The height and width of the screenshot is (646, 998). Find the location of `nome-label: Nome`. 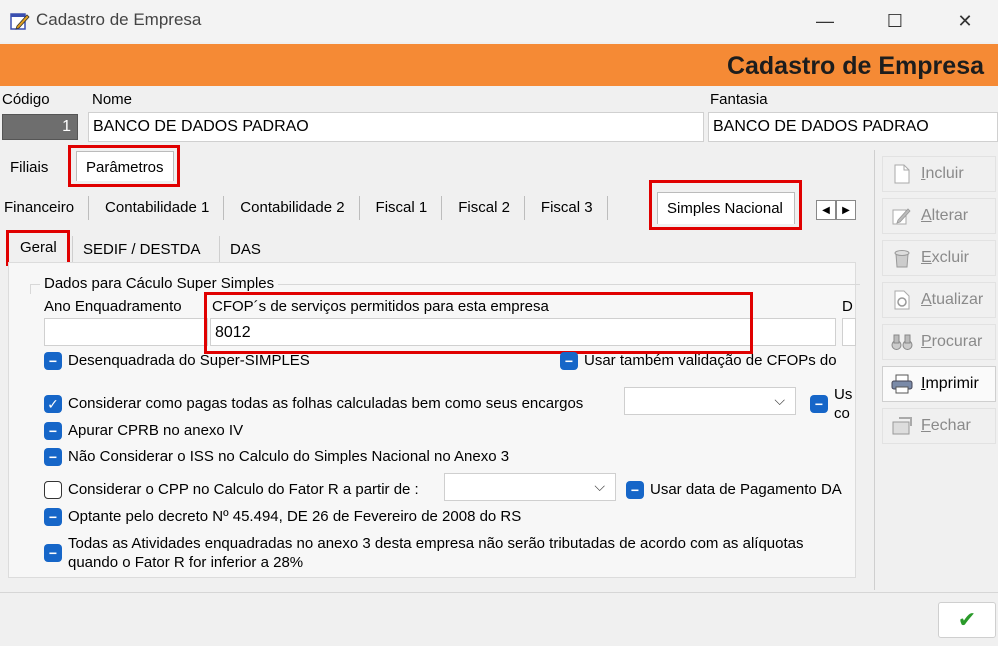

nome-label: Nome is located at coordinates (112, 99).